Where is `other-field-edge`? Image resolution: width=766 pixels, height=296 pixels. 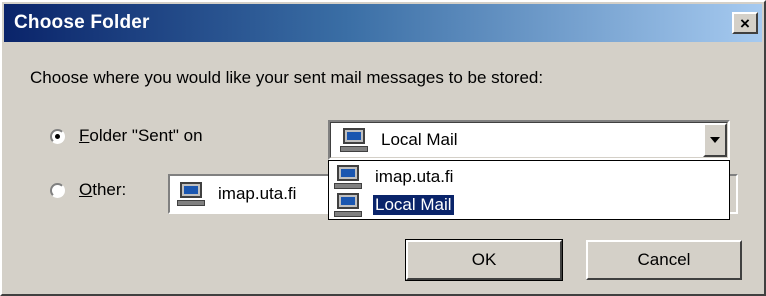 other-field-edge is located at coordinates (734, 194).